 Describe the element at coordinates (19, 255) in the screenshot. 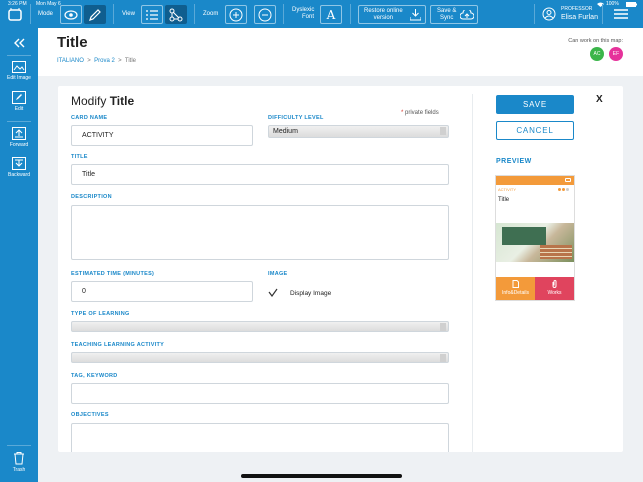

I see `left-sidebar: Edit Image Edit Forward Backward Trash` at that location.